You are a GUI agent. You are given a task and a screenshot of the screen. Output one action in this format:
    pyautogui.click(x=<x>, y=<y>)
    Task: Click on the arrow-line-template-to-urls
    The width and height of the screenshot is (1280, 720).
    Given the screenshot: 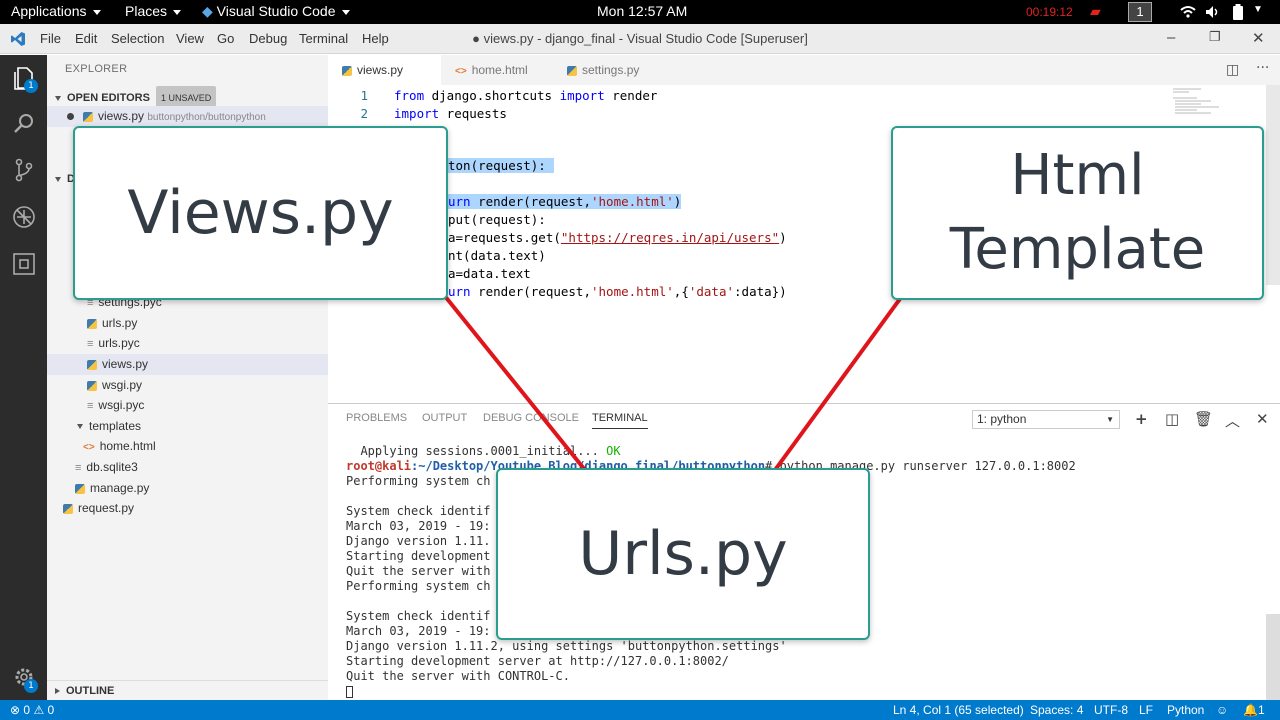 What is the action you would take?
    pyautogui.click(x=840, y=381)
    